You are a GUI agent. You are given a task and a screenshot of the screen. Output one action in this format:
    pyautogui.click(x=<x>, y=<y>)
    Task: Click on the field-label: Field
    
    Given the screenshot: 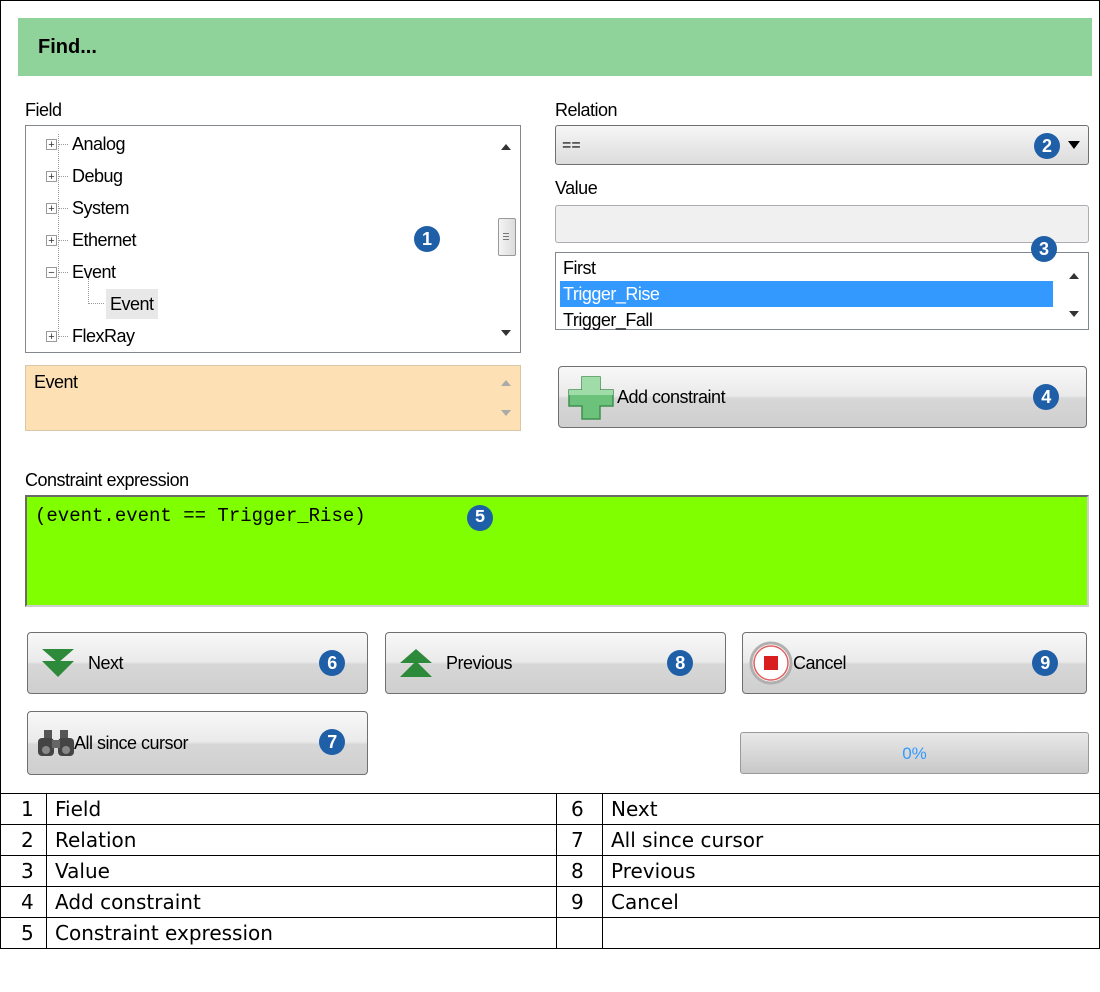 What is the action you would take?
    pyautogui.click(x=43, y=110)
    